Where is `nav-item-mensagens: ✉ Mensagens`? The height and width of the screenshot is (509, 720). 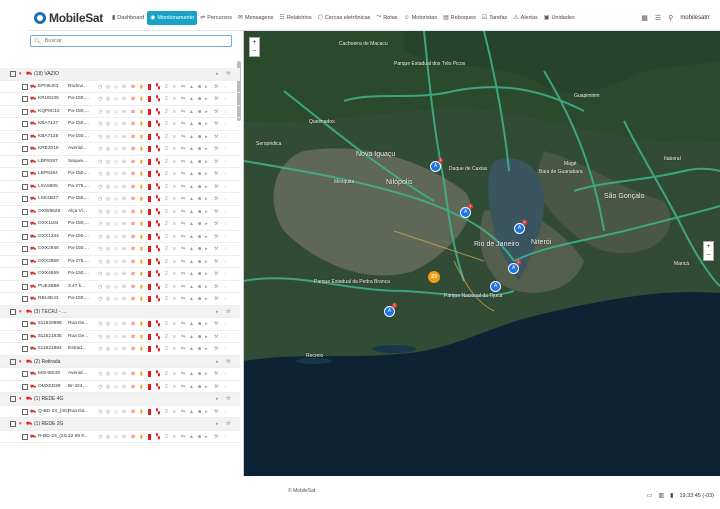
nav-item-mensagens: ✉ Mensagens is located at coordinates (255, 18).